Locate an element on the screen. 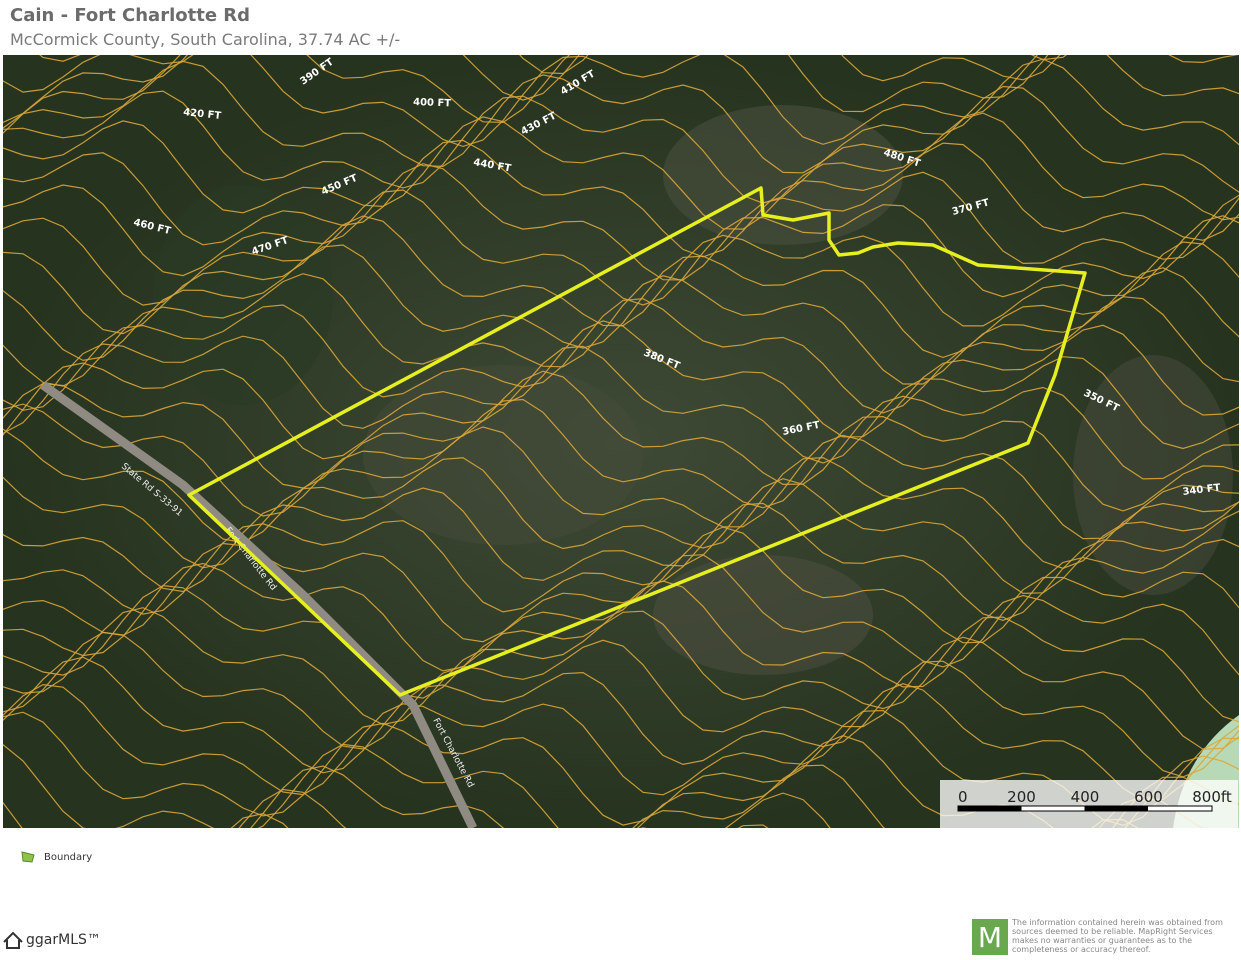  scale-bar: 0 200 400 600 800ft is located at coordinates (1089, 804).